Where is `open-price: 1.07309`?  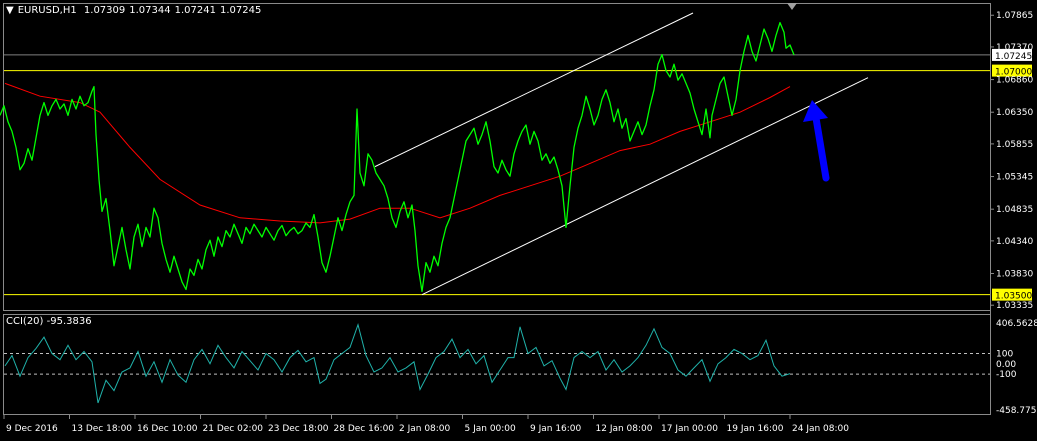 open-price: 1.07309 is located at coordinates (104, 10).